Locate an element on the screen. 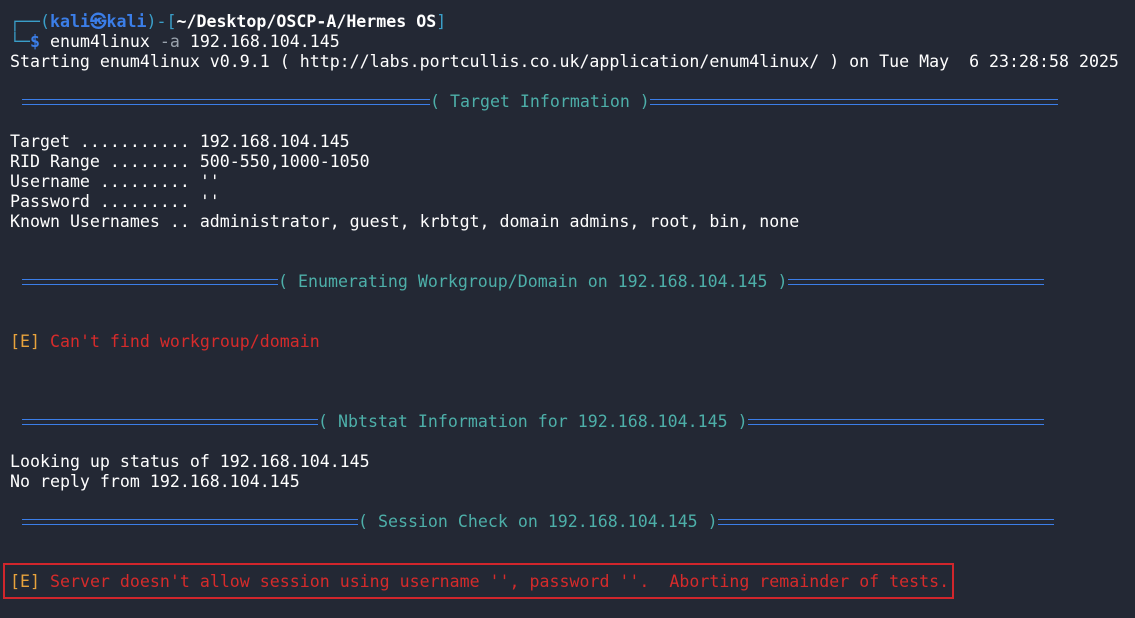 This screenshot has height=618, width=1135. command-flag: -a is located at coordinates (169, 41).